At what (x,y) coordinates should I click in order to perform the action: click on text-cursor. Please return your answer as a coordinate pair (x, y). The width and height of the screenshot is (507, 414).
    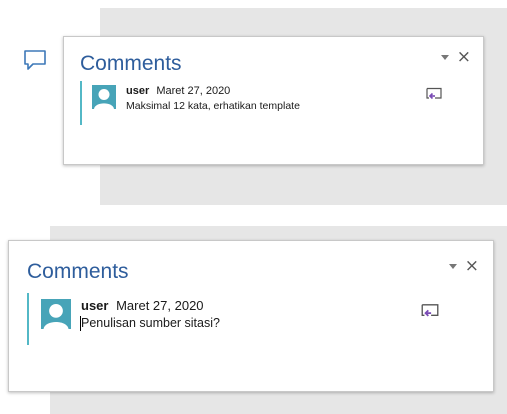
    Looking at the image, I should click on (80, 323).